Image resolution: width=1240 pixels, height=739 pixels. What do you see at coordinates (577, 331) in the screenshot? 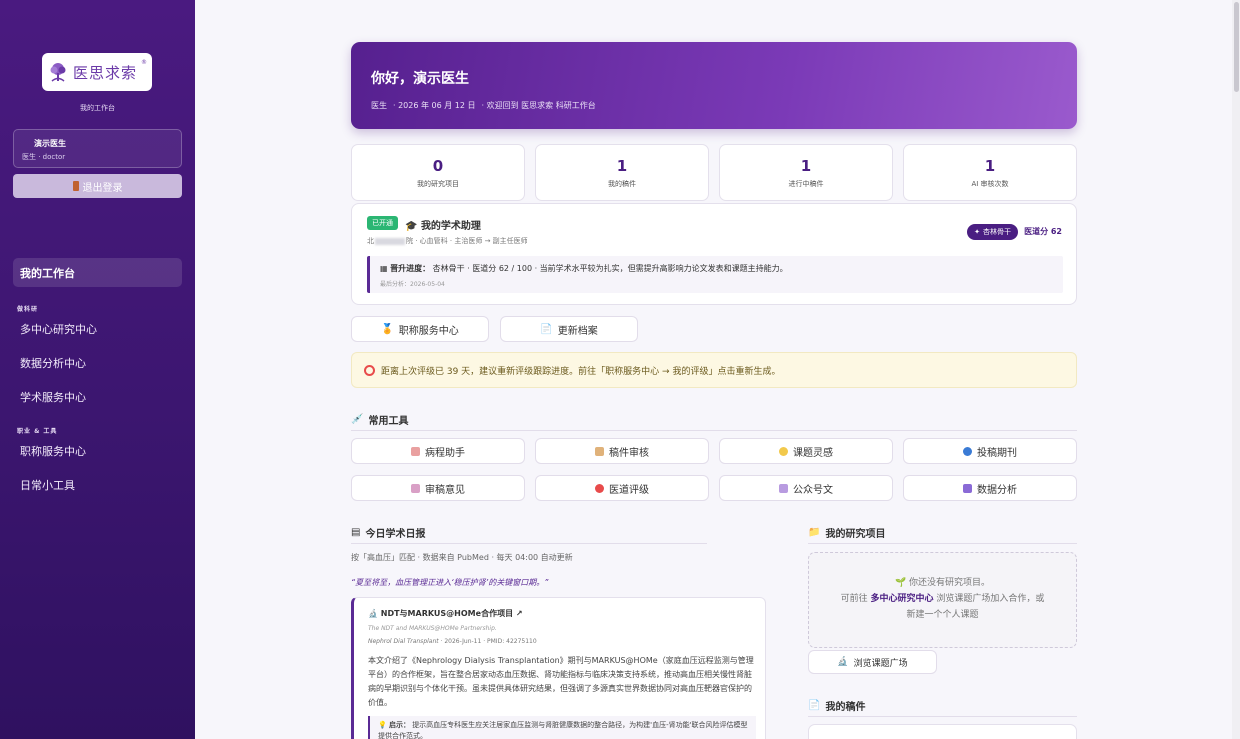
I see `update-profile-label: 更新档案` at bounding box center [577, 331].